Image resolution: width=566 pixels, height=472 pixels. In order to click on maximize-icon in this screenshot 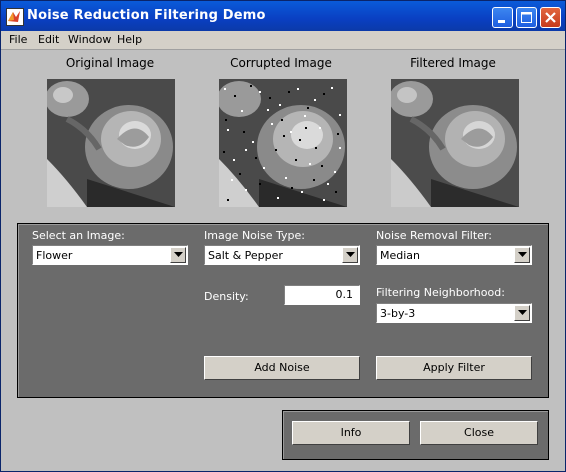, I will do `click(526, 17)`.